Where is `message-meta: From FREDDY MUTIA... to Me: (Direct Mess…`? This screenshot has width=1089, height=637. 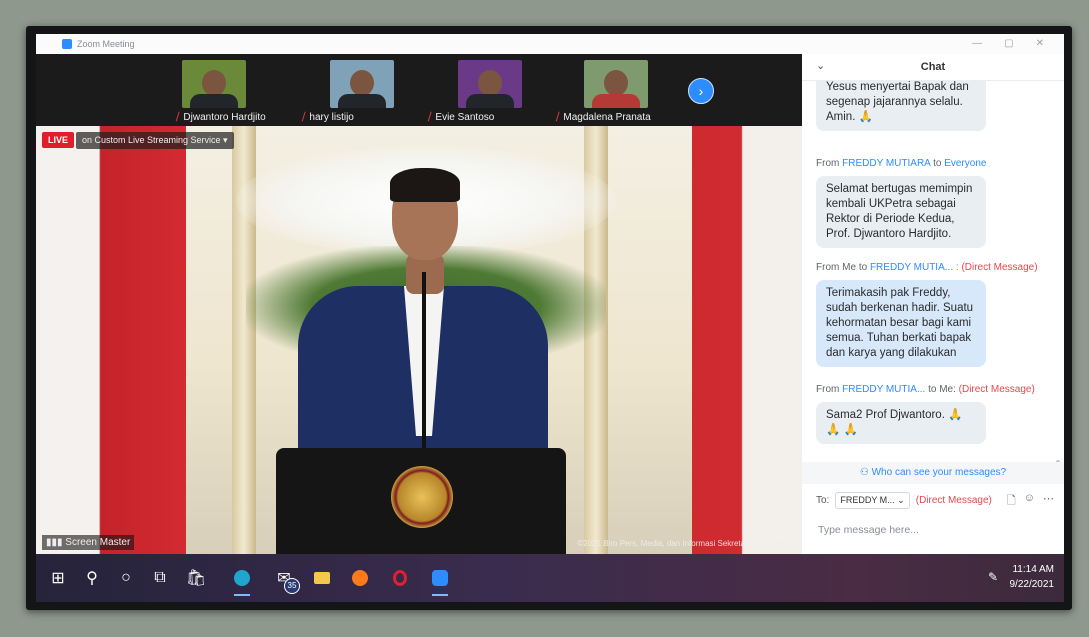 message-meta: From FREDDY MUTIA... to Me: (Direct Mess… is located at coordinates (925, 389).